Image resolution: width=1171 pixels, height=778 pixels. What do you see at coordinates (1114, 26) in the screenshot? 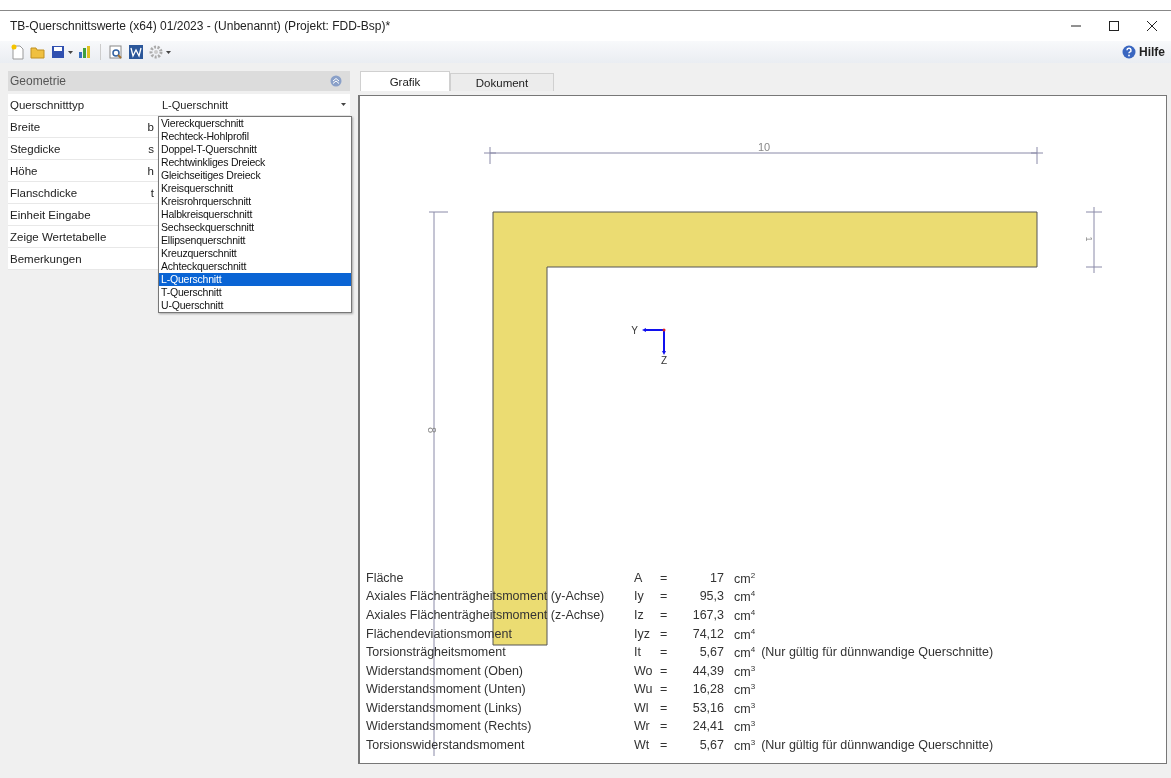
I see `maximize-icon` at bounding box center [1114, 26].